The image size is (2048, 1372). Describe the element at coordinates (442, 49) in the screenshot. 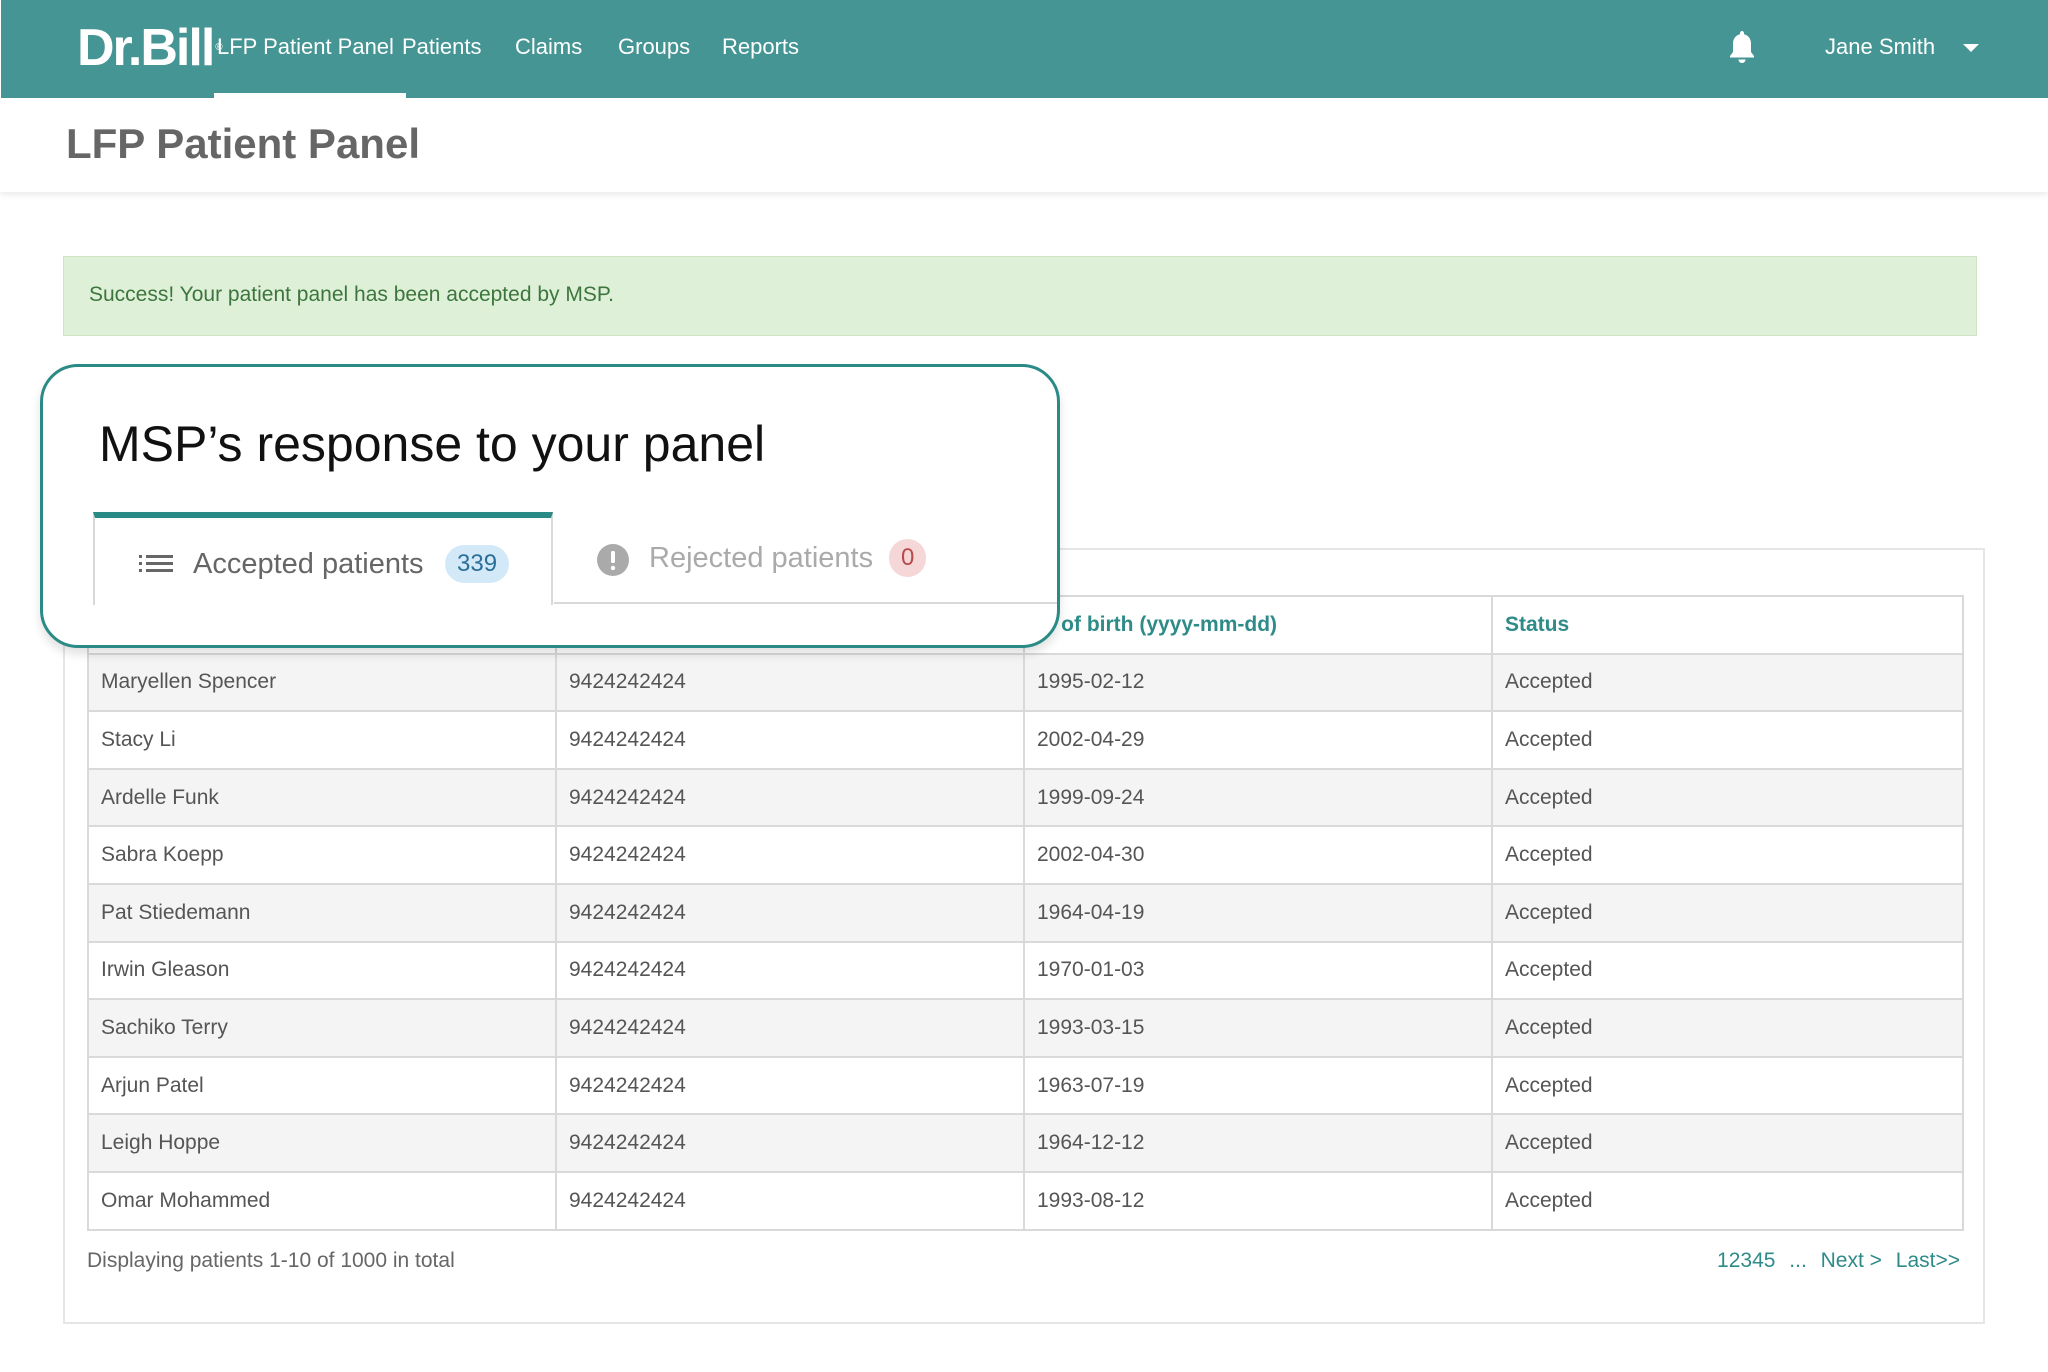

I see `nav-item-patients: Patients` at that location.